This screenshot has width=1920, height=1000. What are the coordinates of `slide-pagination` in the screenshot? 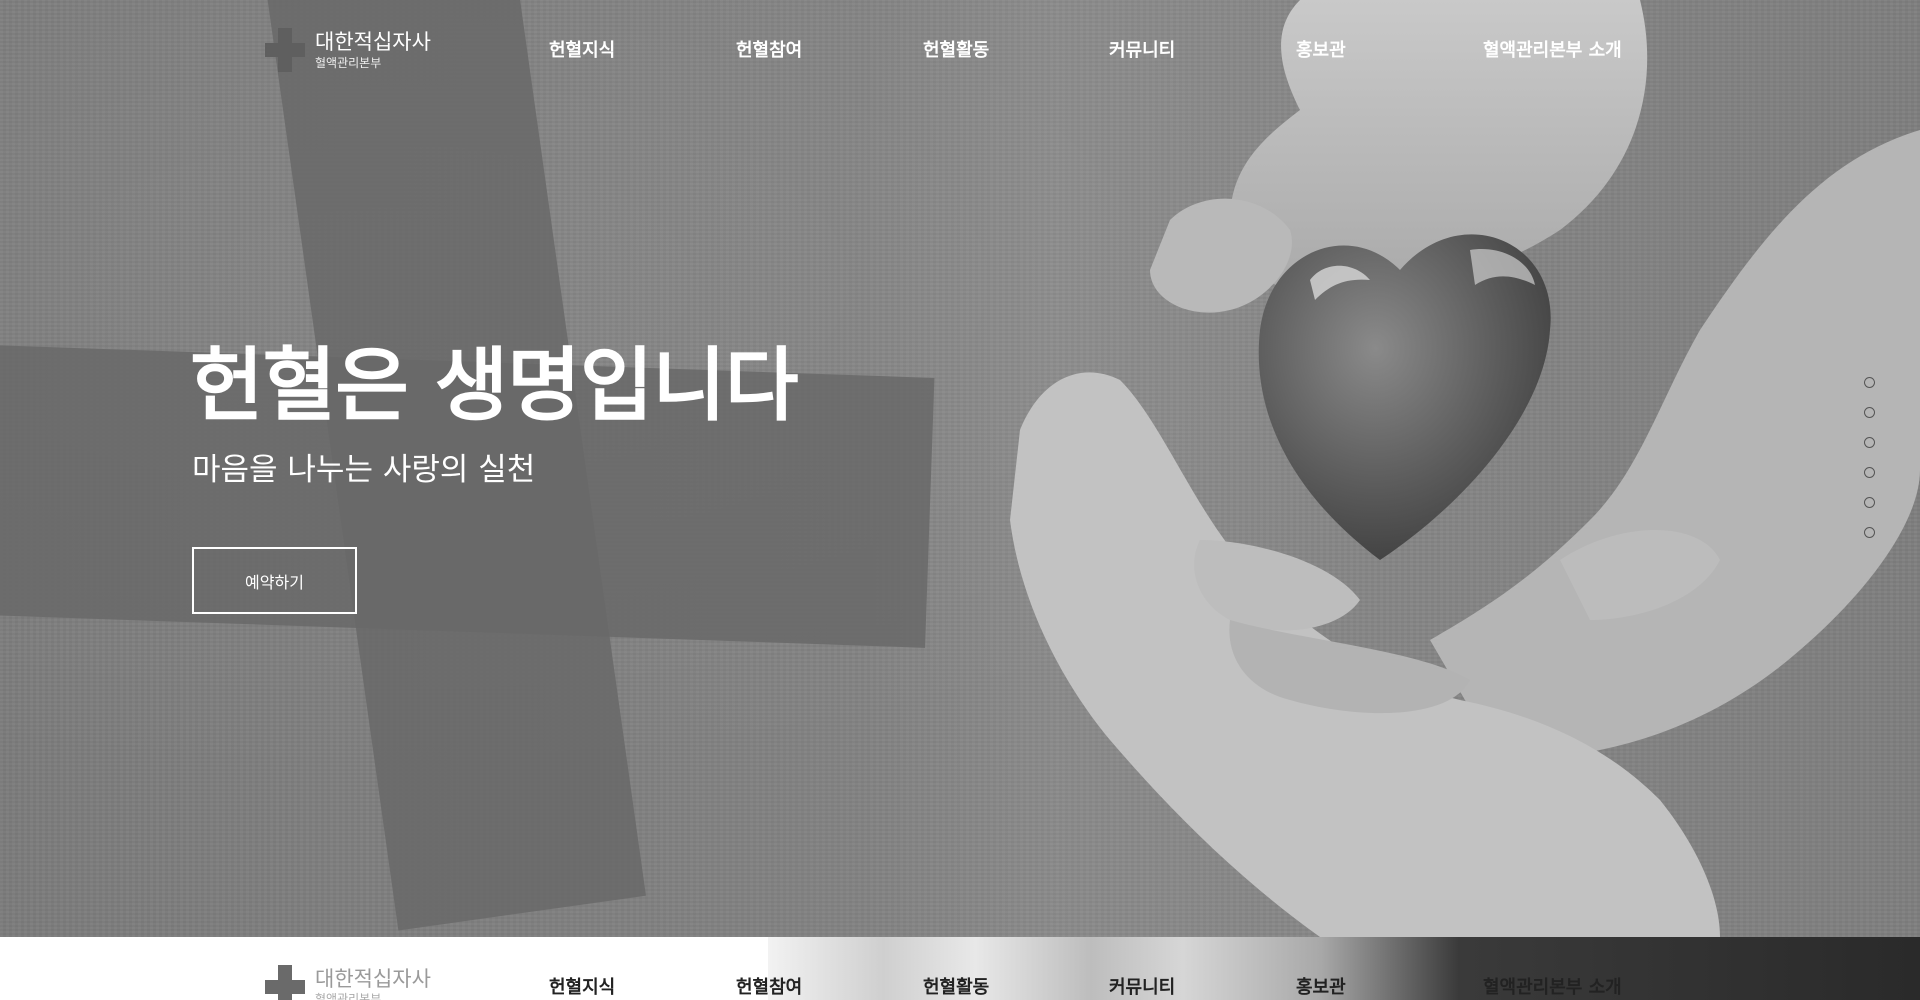 It's located at (1869, 467).